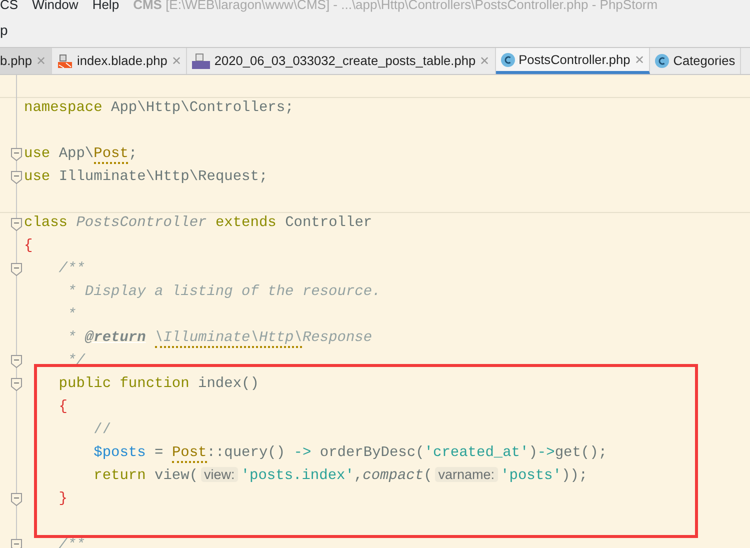 This screenshot has height=548, width=750. What do you see at coordinates (9, 7) in the screenshot?
I see `menu-item: CS` at bounding box center [9, 7].